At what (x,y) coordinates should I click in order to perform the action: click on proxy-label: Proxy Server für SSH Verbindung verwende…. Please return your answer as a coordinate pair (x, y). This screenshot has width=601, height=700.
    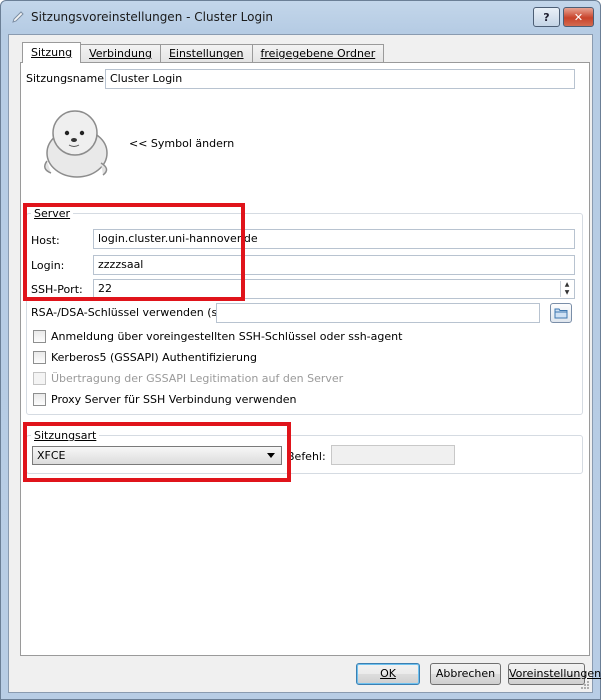
    Looking at the image, I should click on (174, 399).